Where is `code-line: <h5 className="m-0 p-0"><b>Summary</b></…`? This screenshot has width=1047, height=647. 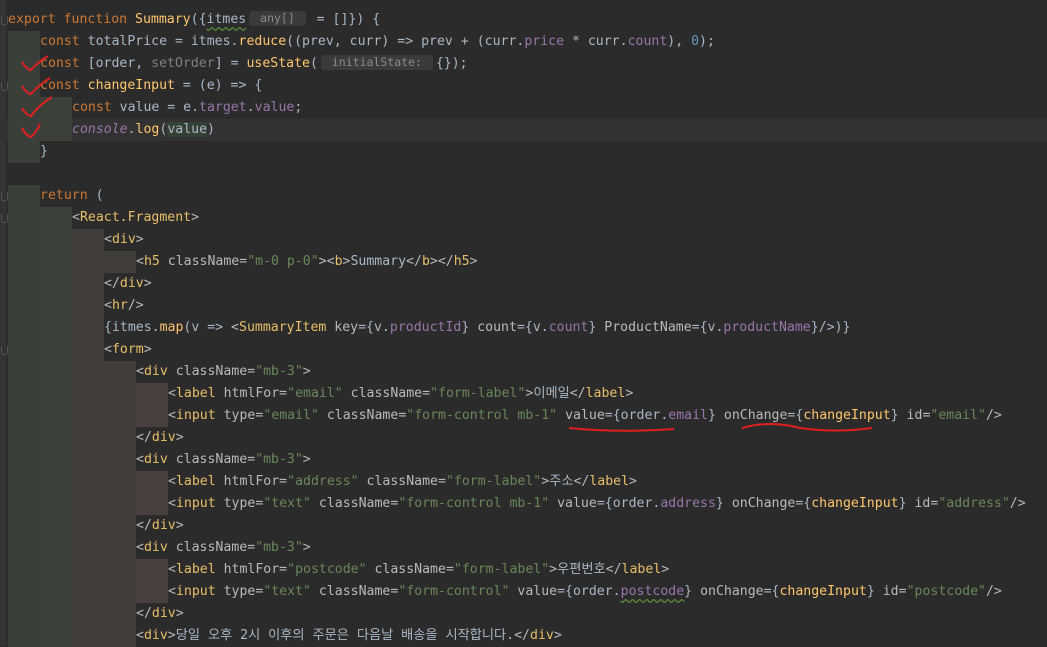
code-line: <h5 className="m-0 p-0"><b>Summary</b></… is located at coordinates (523, 262).